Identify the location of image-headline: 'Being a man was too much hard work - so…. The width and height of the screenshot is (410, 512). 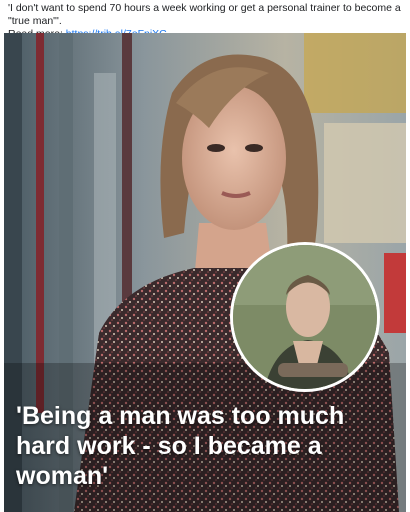
(180, 446).